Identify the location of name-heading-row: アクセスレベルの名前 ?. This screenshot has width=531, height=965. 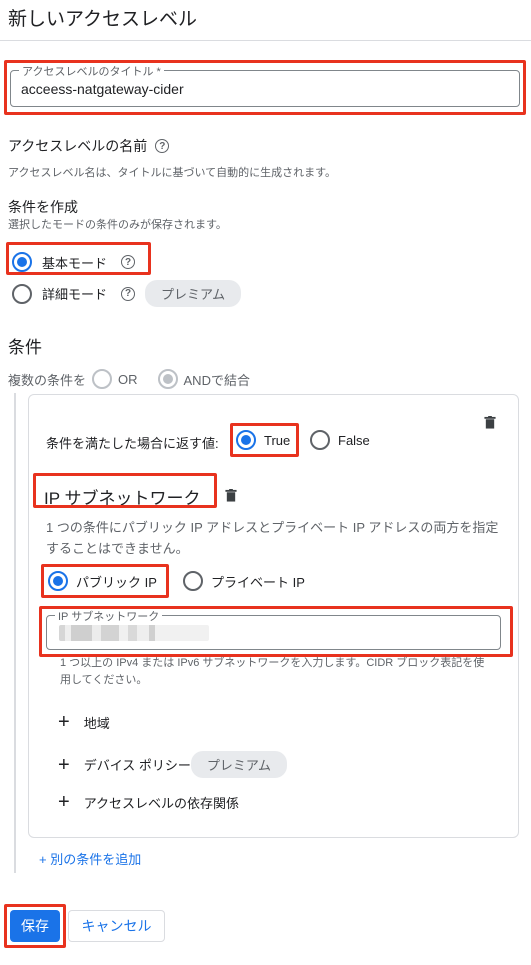
(89, 146).